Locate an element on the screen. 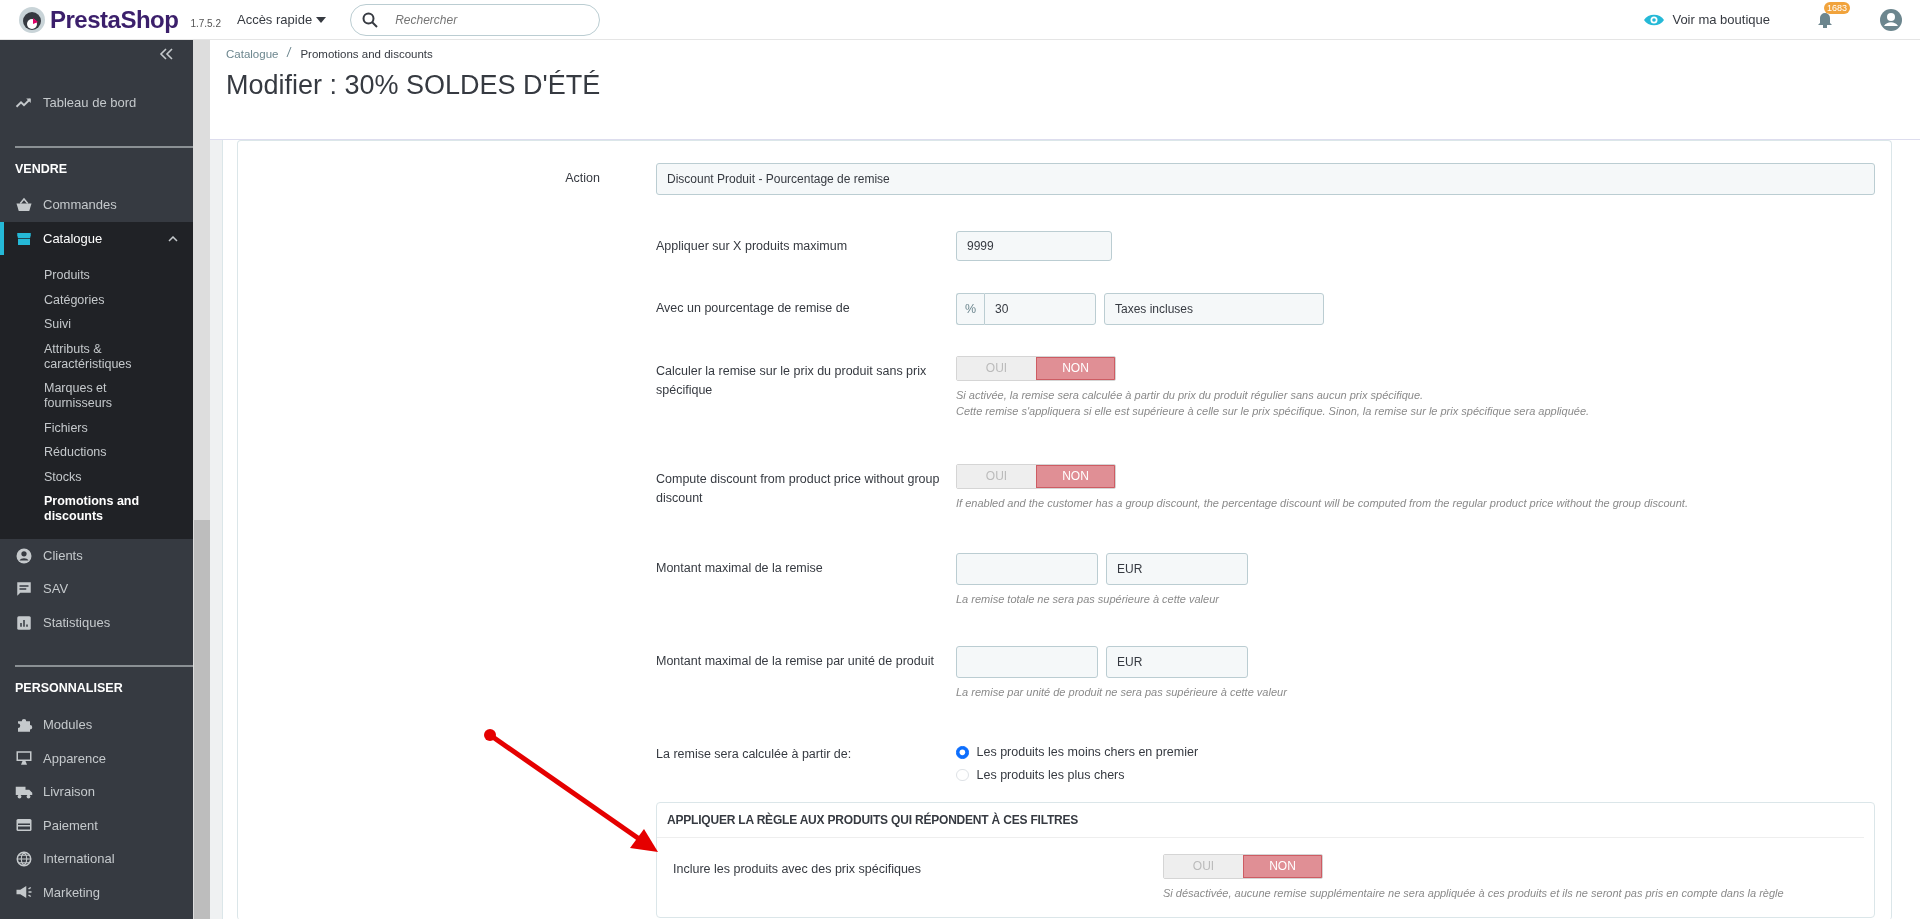 This screenshot has height=919, width=1920. select-field: Discount Produit - Pourcentage de remise is located at coordinates (1265, 179).